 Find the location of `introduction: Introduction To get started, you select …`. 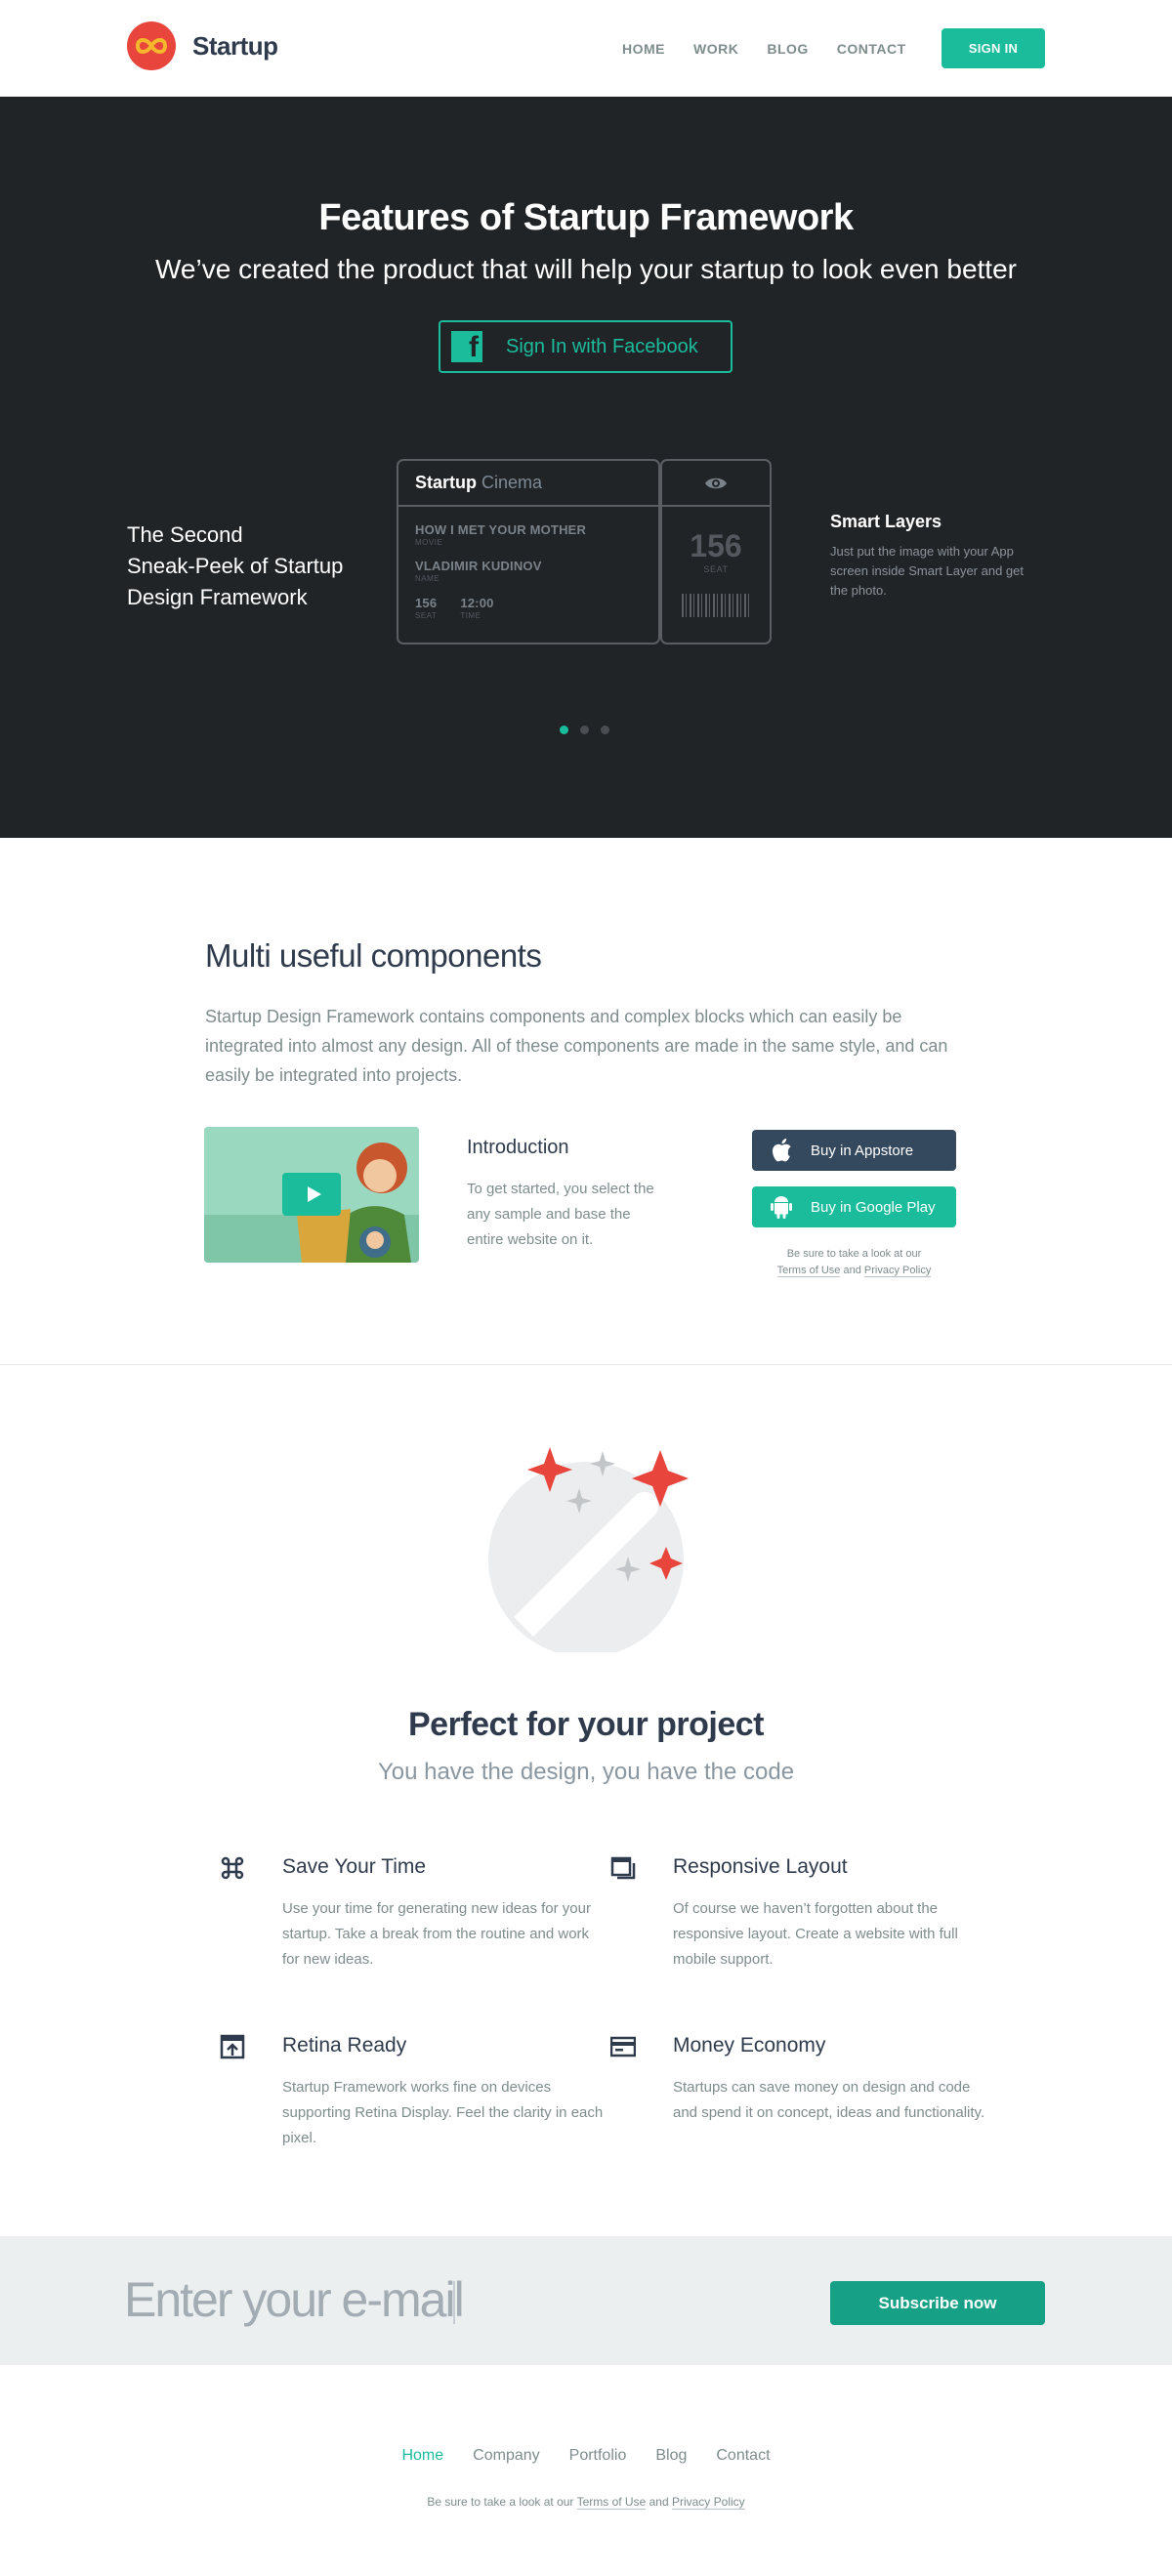

introduction: Introduction To get started, you select … is located at coordinates (564, 1195).